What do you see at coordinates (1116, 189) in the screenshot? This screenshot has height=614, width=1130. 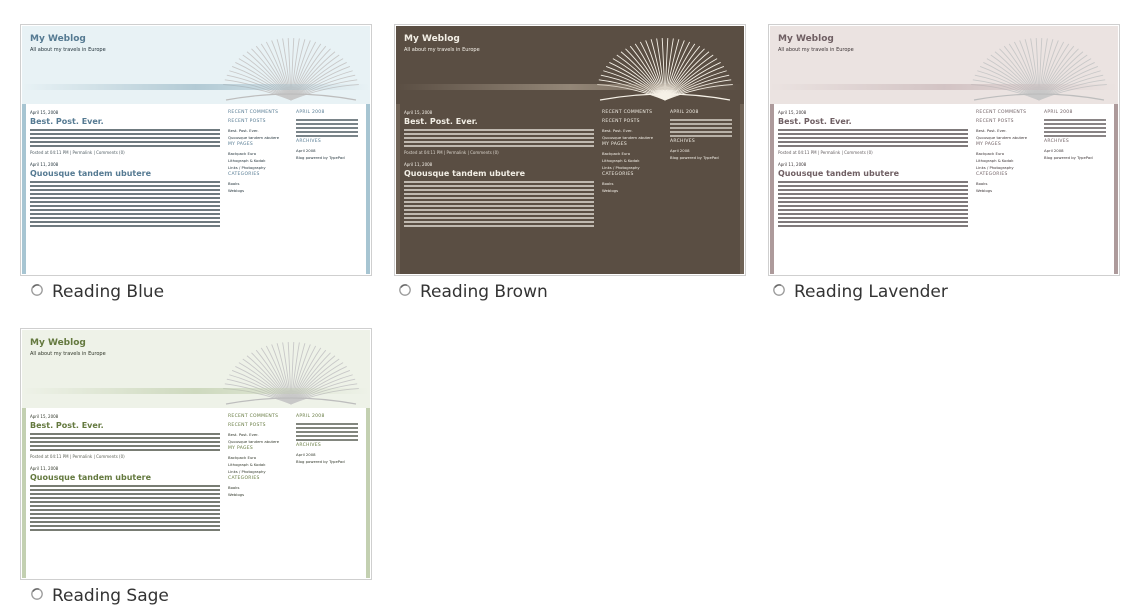 I see `preview-right-edge` at bounding box center [1116, 189].